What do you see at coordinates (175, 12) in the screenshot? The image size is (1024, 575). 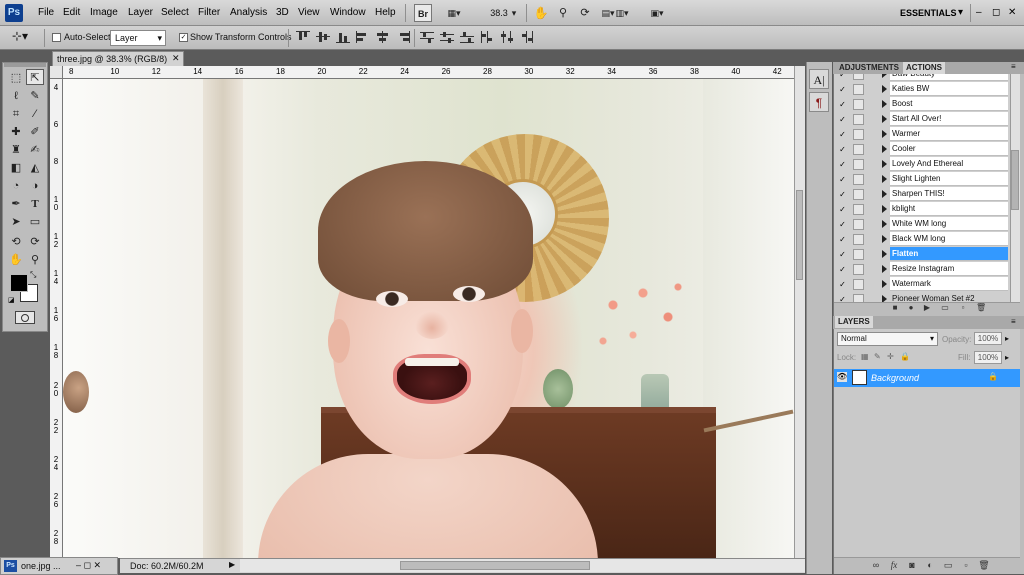 I see `menu-select: Select` at bounding box center [175, 12].